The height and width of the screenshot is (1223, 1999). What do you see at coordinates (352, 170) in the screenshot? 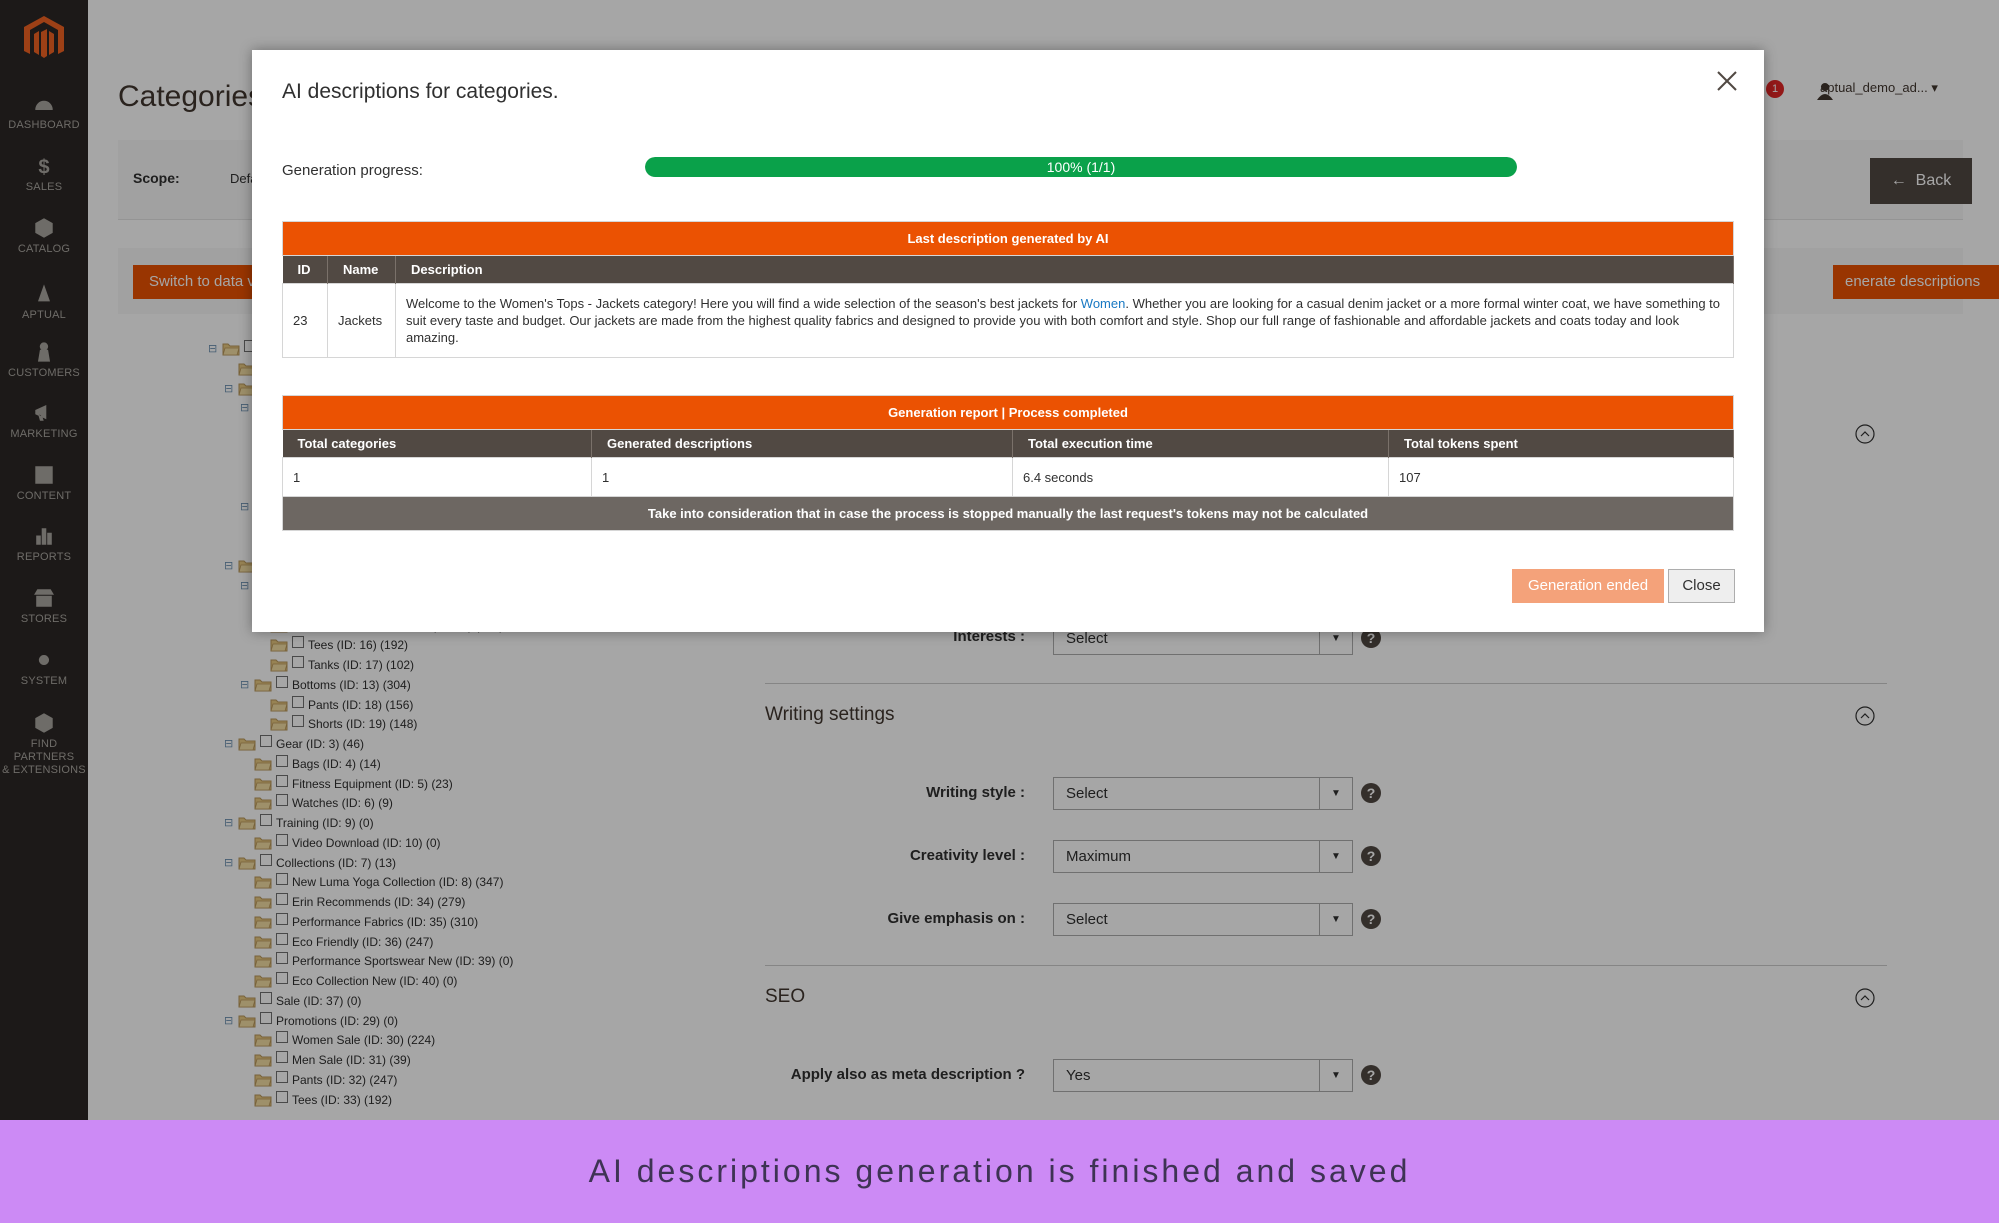
I see `progress-label: Generation progress:` at bounding box center [352, 170].